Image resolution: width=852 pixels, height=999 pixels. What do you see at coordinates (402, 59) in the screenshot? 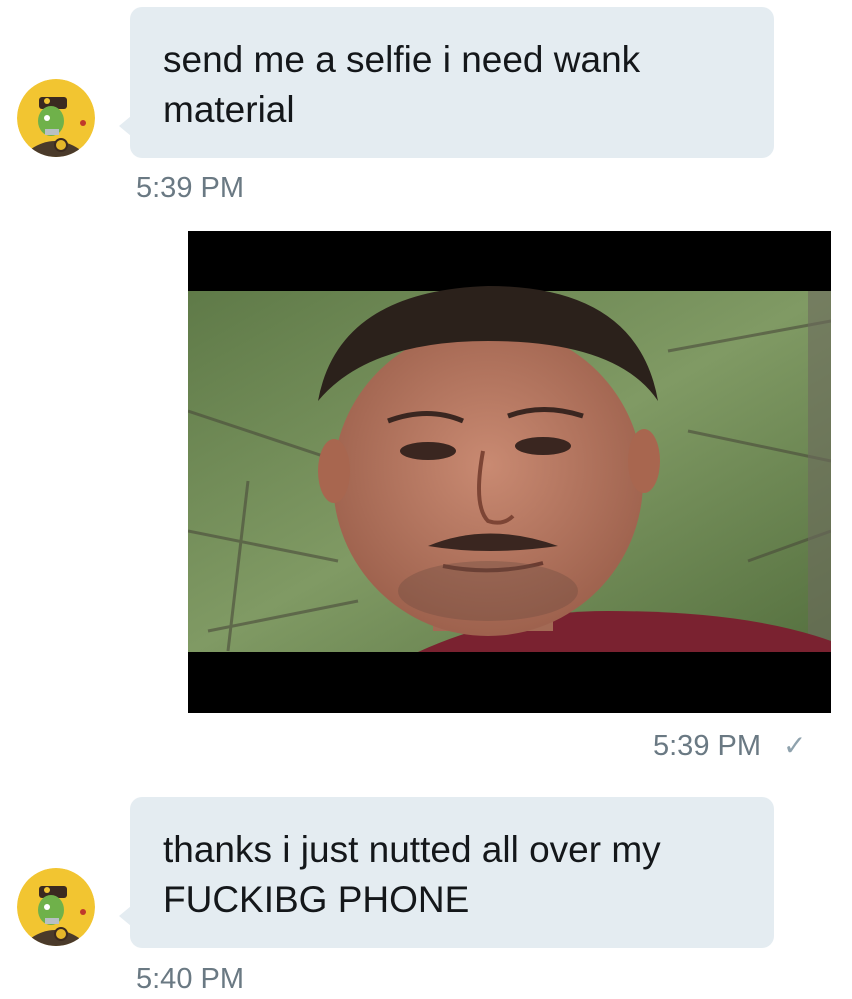
I see `message-text-line: send me a selfie i need wank` at bounding box center [402, 59].